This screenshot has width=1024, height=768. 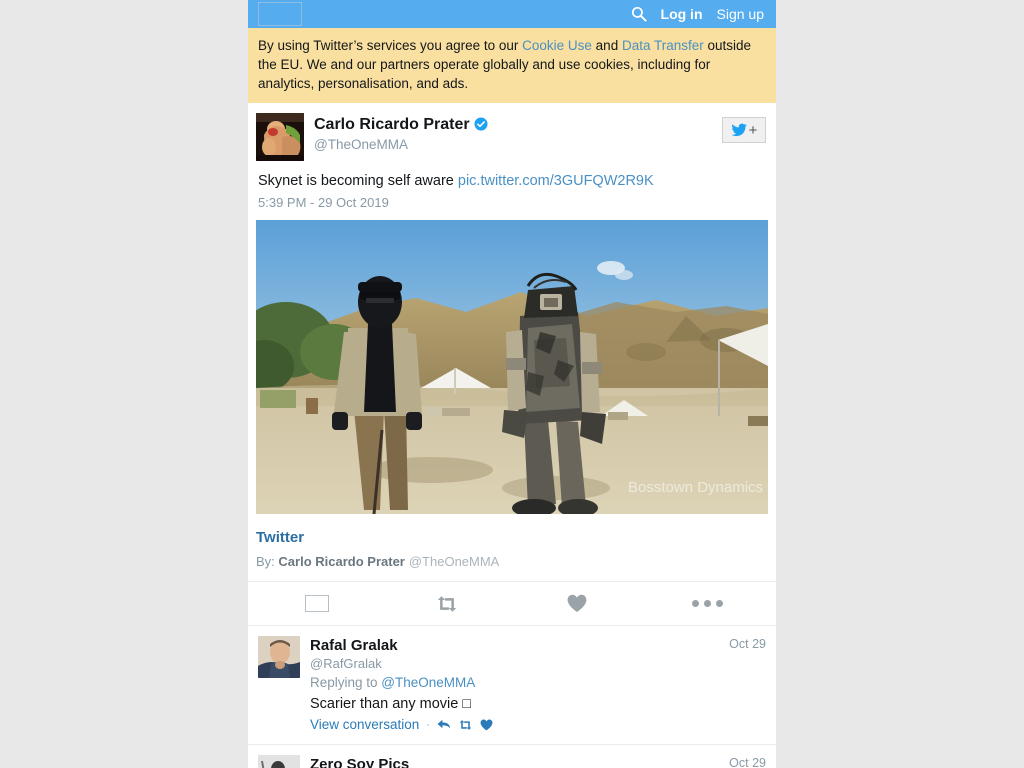 I want to click on replying-to-line: Replying to @TheOneMMA, so click(x=538, y=683).